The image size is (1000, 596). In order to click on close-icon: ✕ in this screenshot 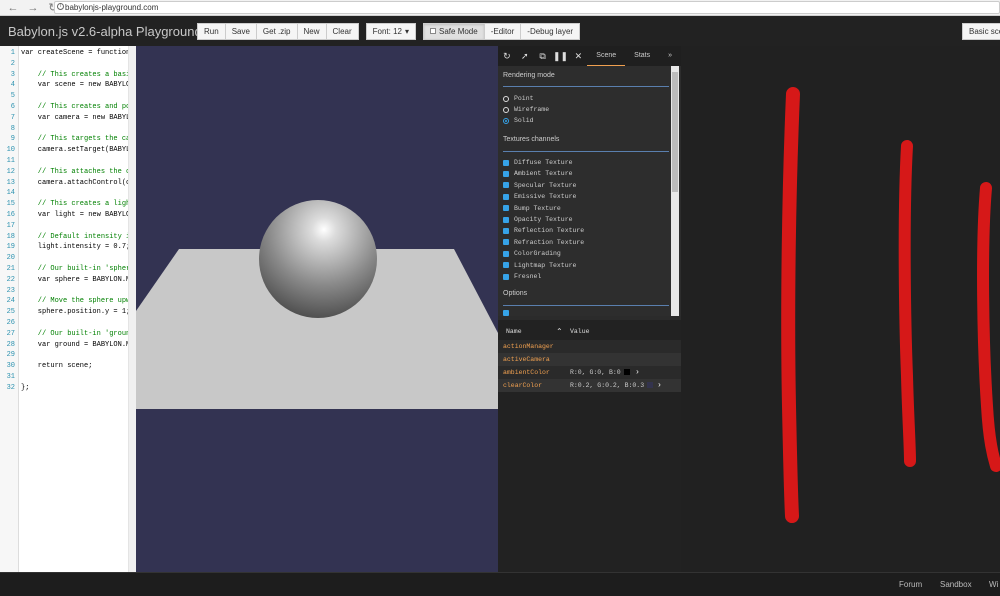, I will do `click(578, 56)`.